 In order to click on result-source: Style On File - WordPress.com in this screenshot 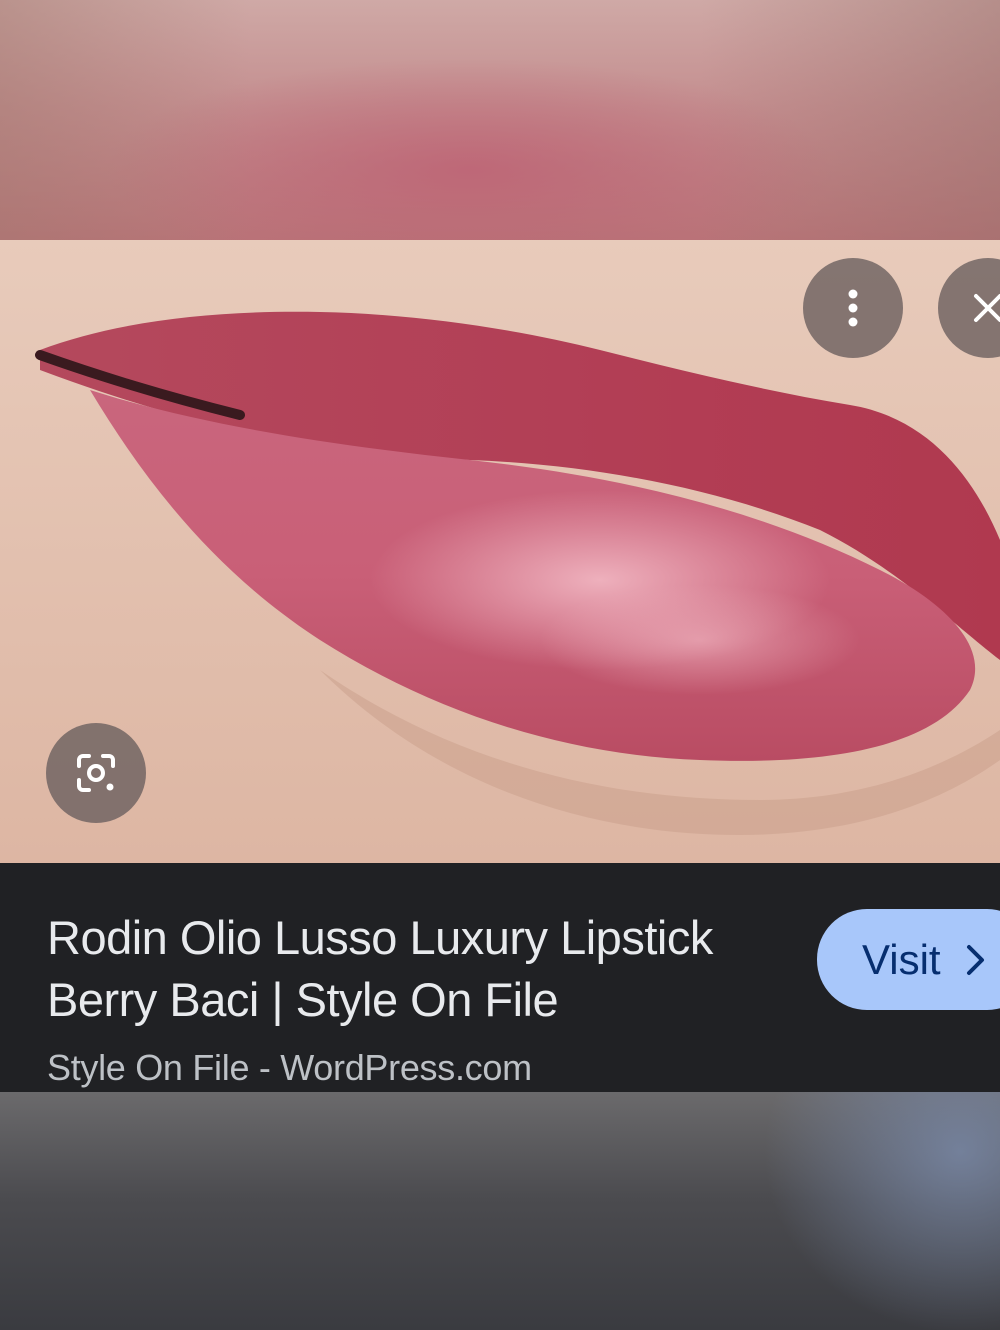, I will do `click(289, 1067)`.